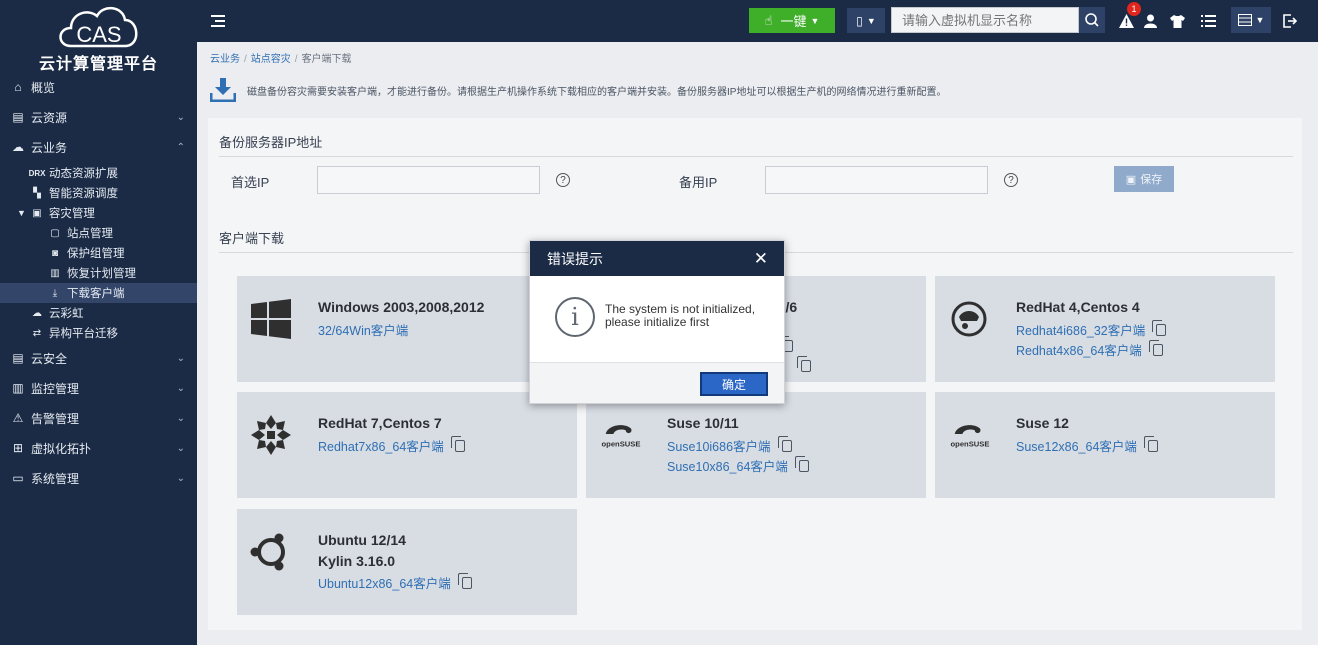 The width and height of the screenshot is (1318, 645). I want to click on cloud-icon: ☁, so click(18, 147).